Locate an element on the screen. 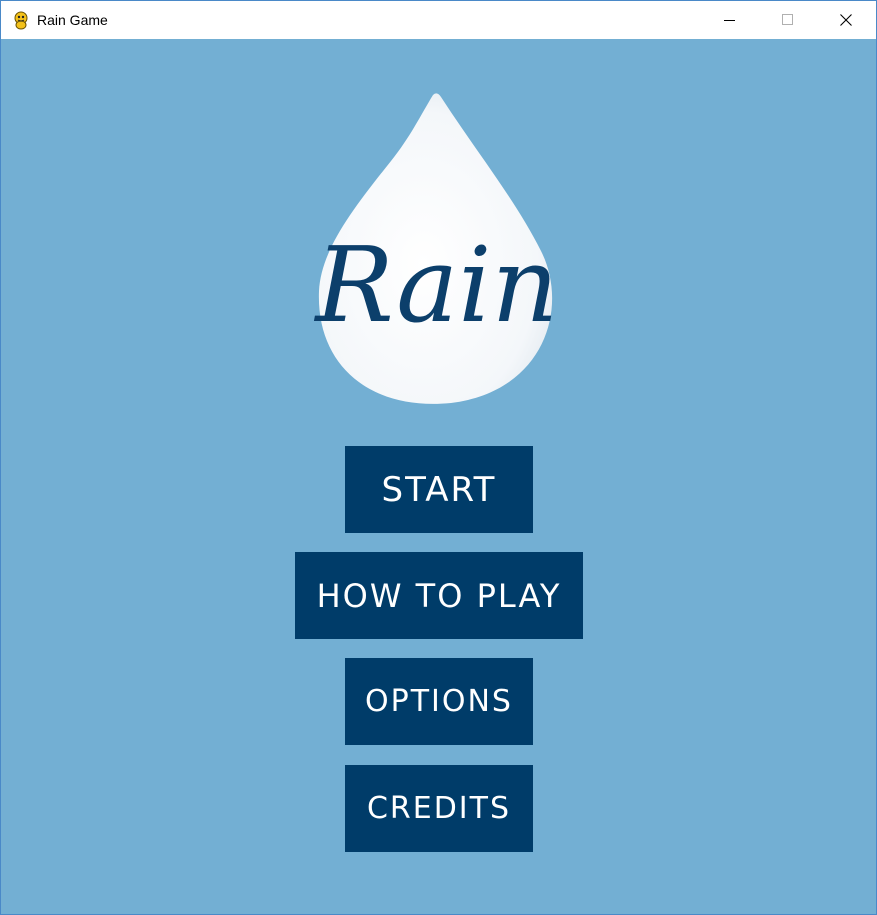 The image size is (877, 915). credits-button: CREDITS is located at coordinates (439, 808).